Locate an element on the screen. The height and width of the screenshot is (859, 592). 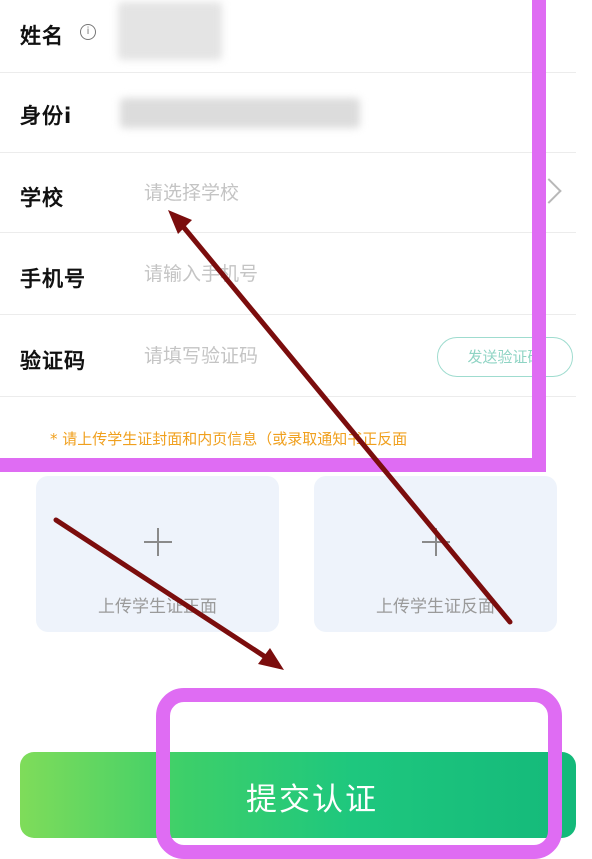
code-input is located at coordinates (274, 356).